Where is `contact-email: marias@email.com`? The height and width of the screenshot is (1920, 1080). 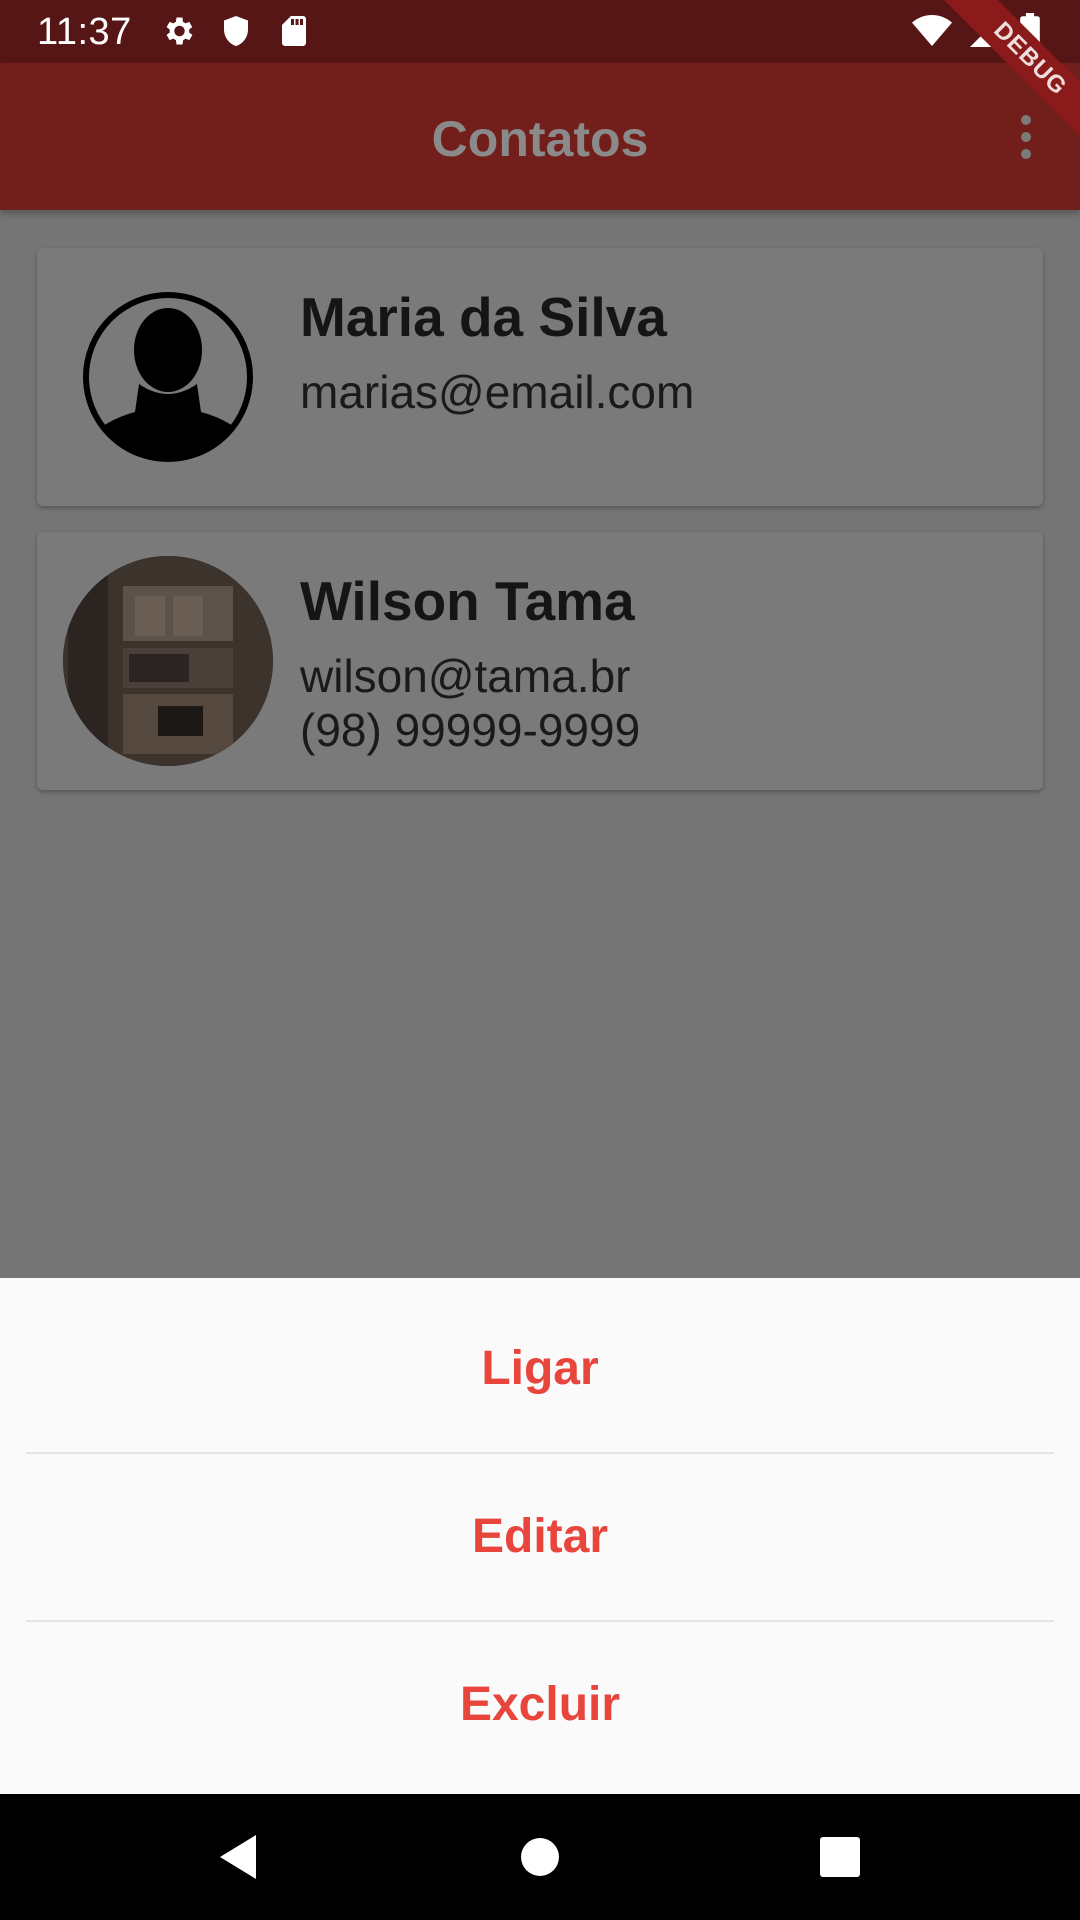
contact-email: marias@email.com is located at coordinates (497, 392).